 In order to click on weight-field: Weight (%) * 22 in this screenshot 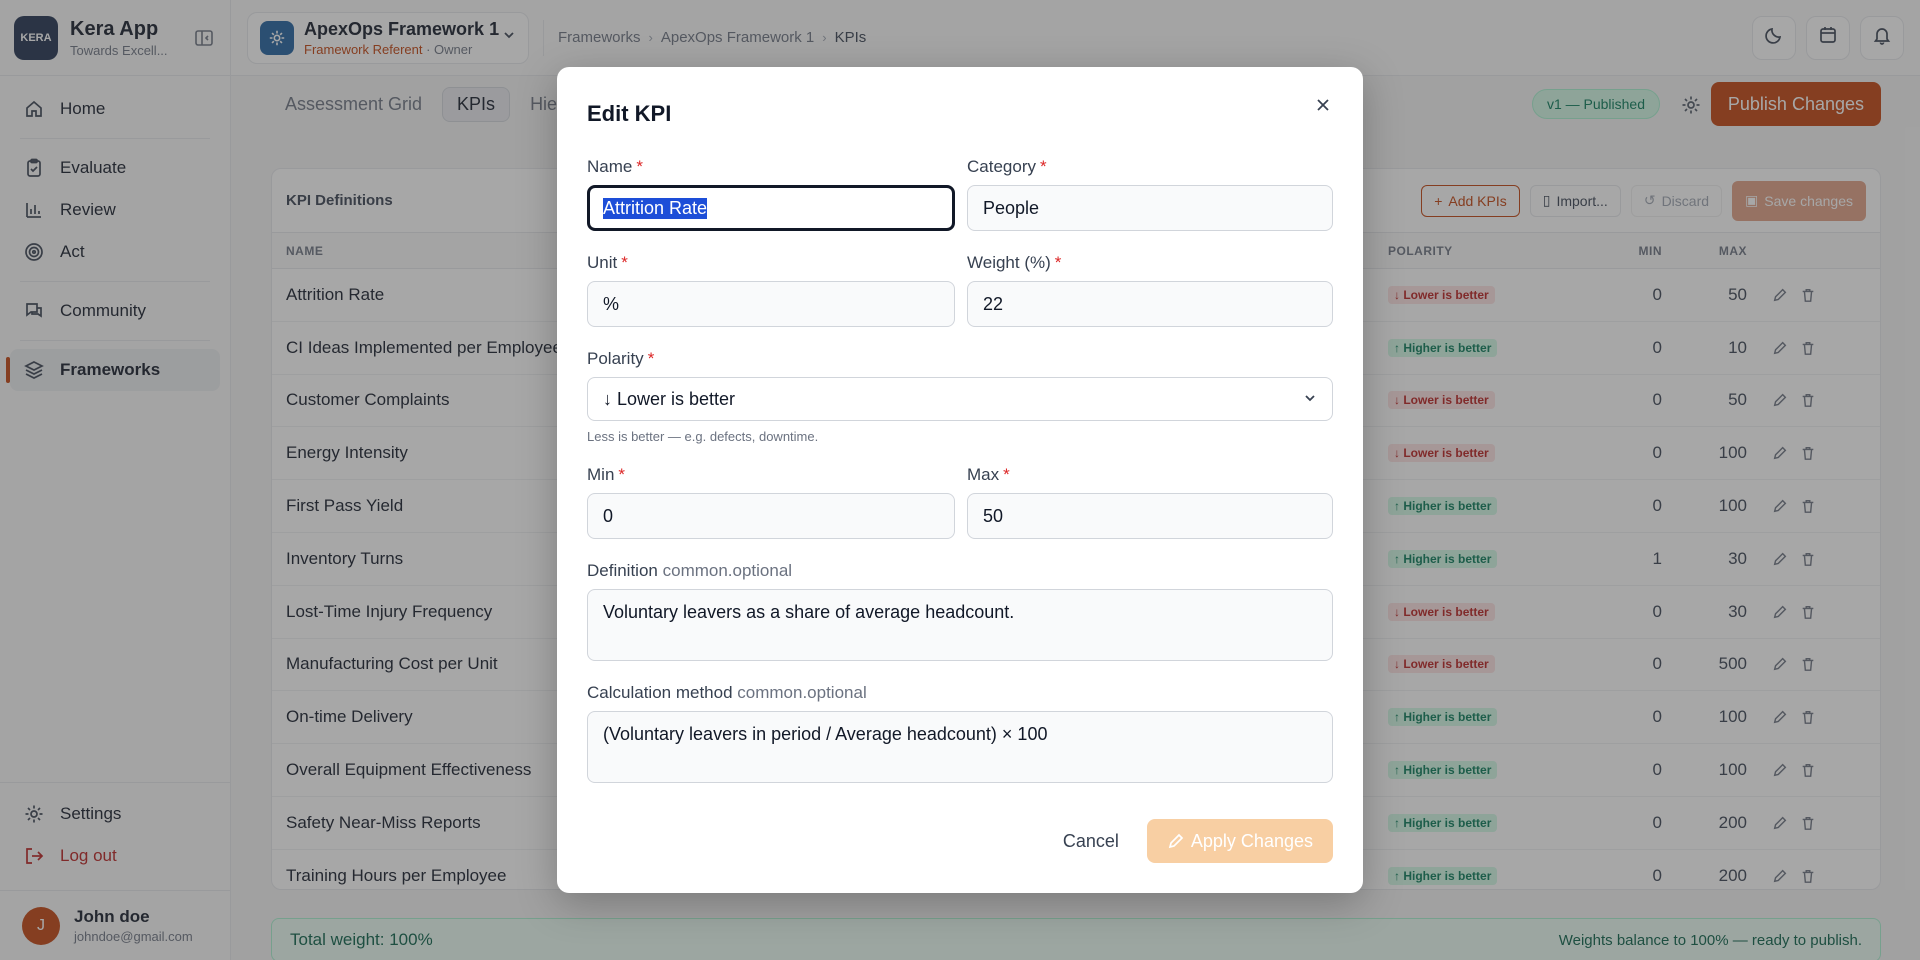, I will do `click(1150, 290)`.